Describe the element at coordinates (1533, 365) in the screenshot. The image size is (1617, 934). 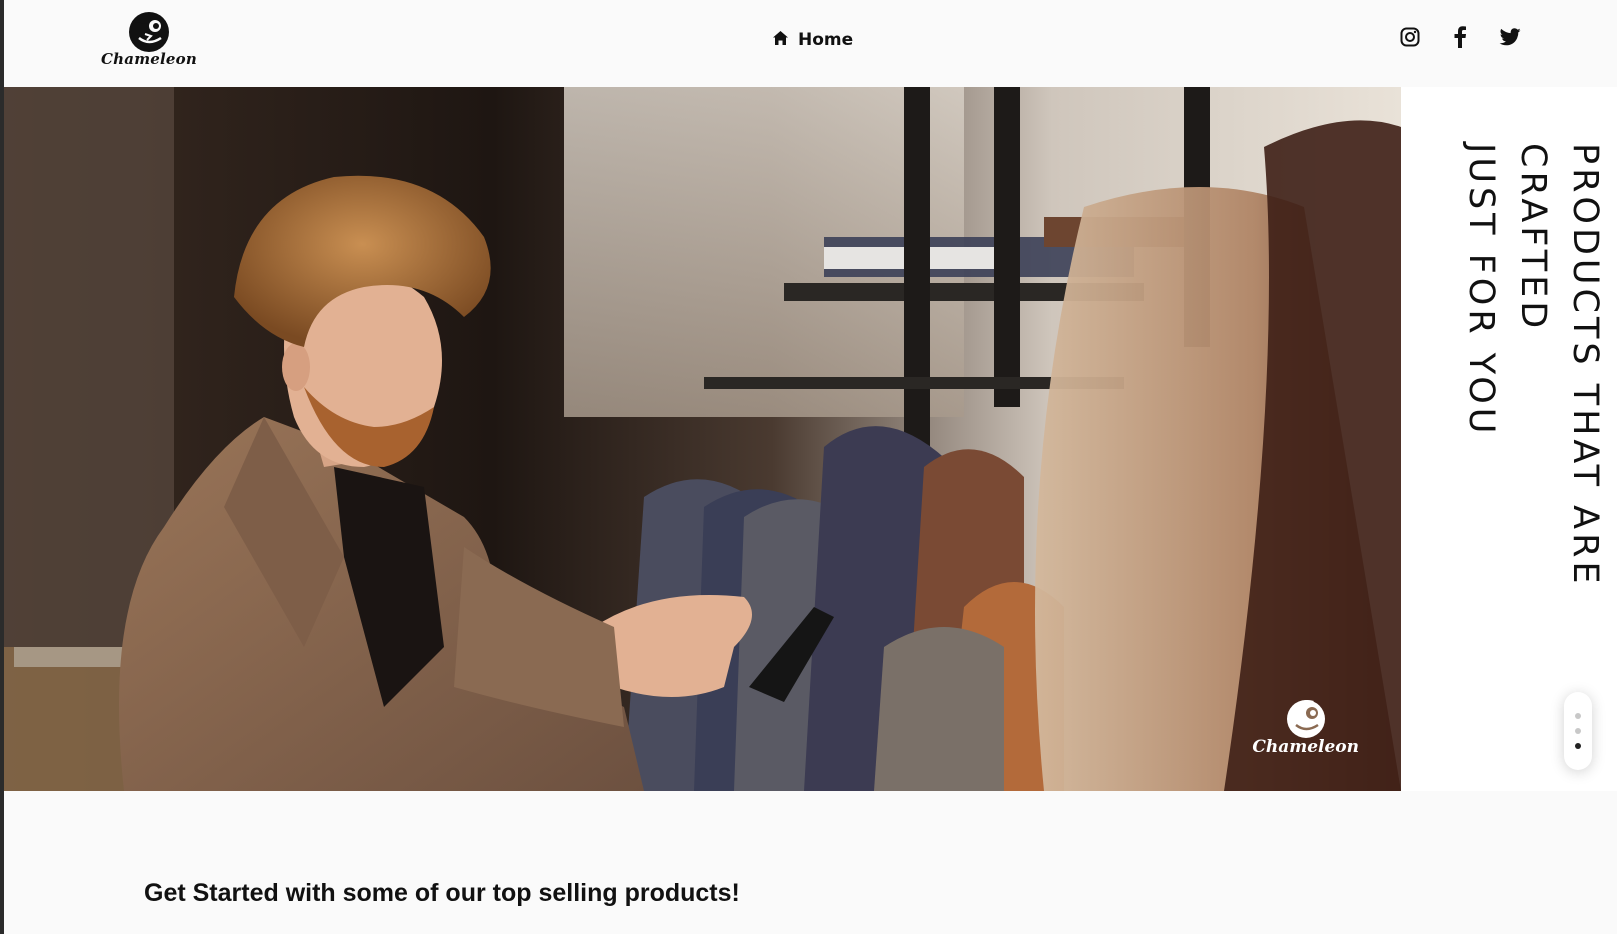
I see `hero-tagline: PRODUCTS THAT ARE CRAFTED JUST FOR YOU` at that location.